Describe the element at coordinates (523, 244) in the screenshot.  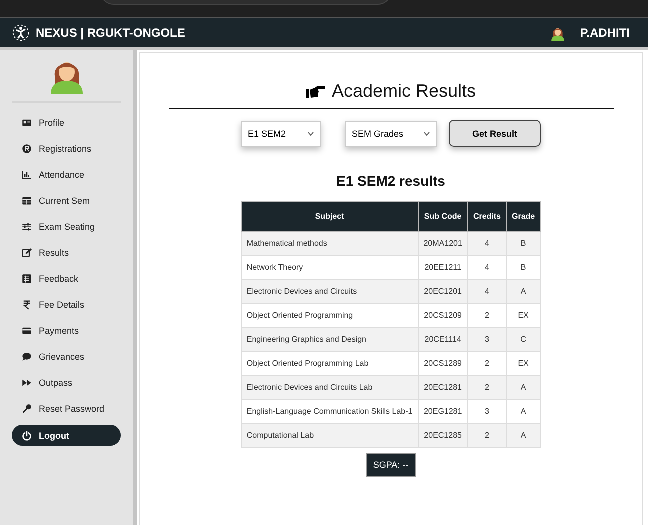
I see `table-cell: B` at that location.